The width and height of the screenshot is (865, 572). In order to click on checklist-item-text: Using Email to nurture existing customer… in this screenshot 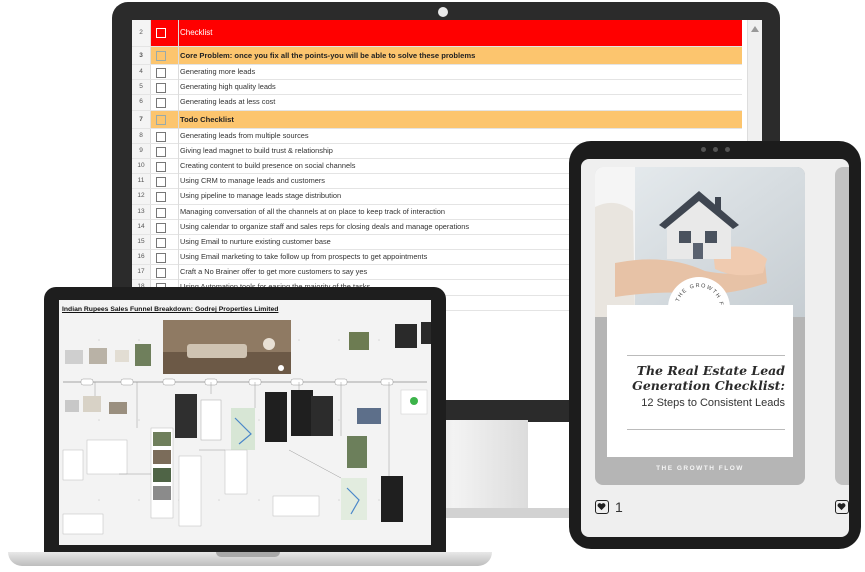, I will do `click(255, 241)`.